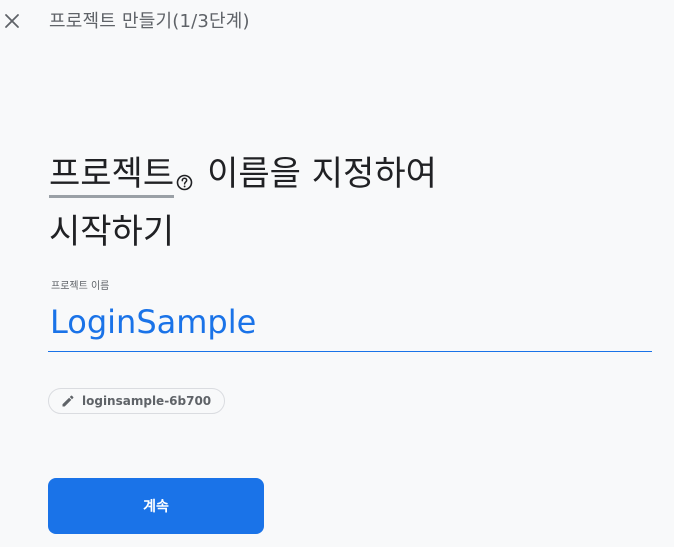 This screenshot has width=674, height=547. I want to click on pencil-icon, so click(68, 401).